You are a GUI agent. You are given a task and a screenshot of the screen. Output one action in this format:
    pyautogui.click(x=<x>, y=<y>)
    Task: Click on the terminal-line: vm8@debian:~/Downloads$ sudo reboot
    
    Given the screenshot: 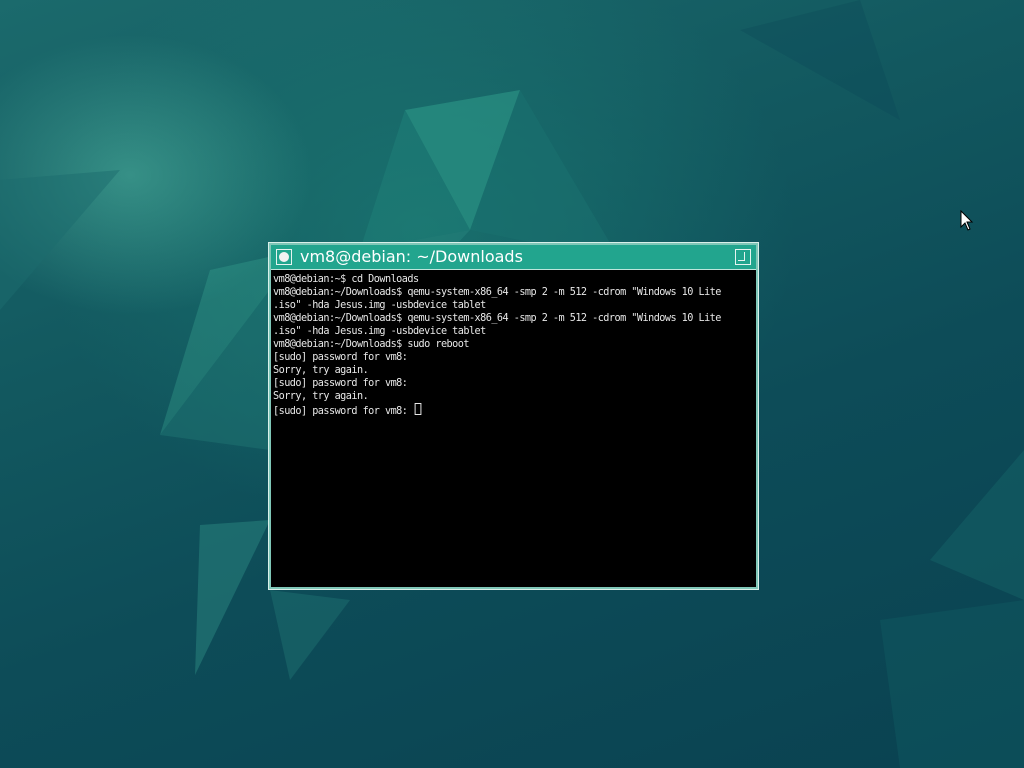 What is the action you would take?
    pyautogui.click(x=371, y=344)
    